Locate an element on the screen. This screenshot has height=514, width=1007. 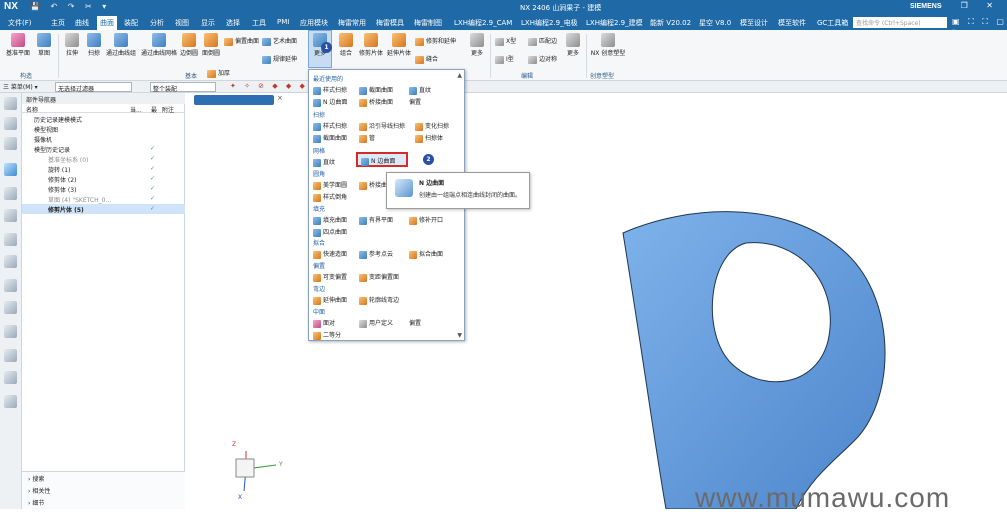
column-notes: 附注 is located at coordinates (168, 109).